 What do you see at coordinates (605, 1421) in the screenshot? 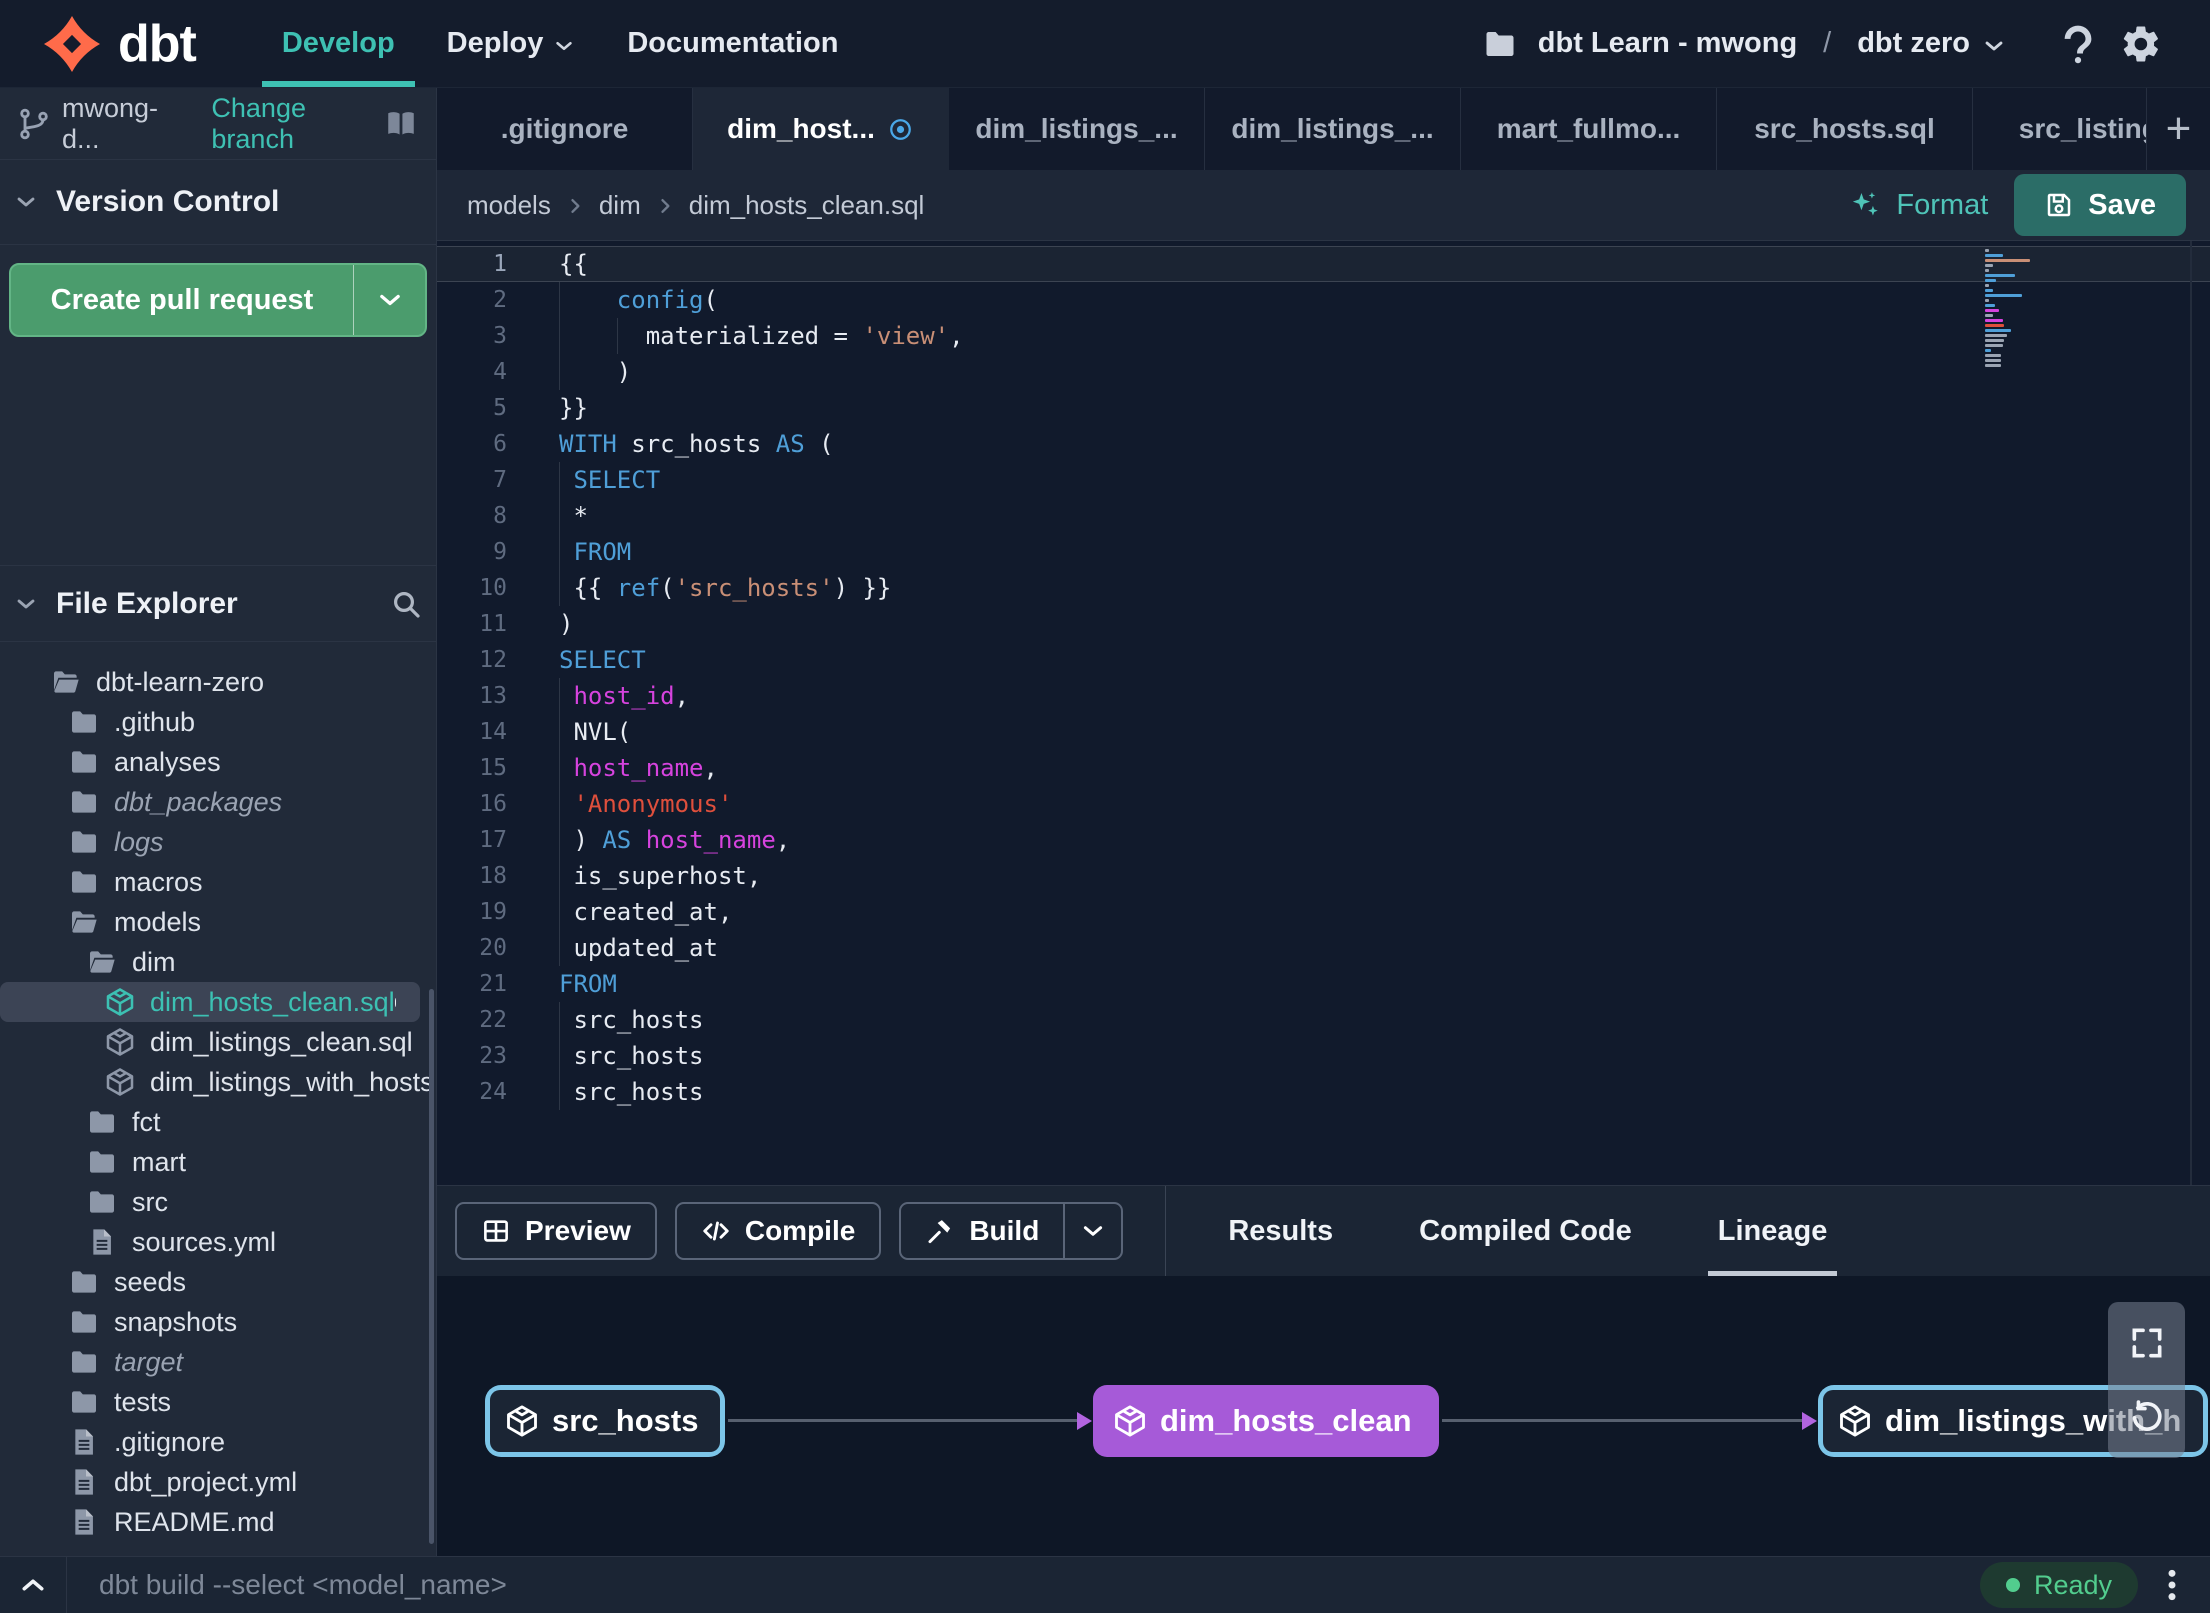
I see `lineage-node-src-hosts: src_hosts` at bounding box center [605, 1421].